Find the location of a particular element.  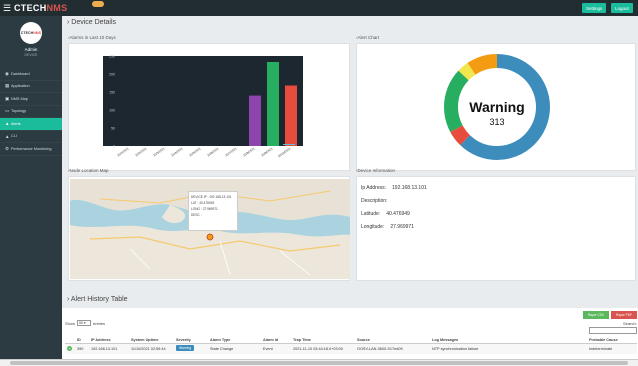

device-description-row: Description: is located at coordinates (374, 201).